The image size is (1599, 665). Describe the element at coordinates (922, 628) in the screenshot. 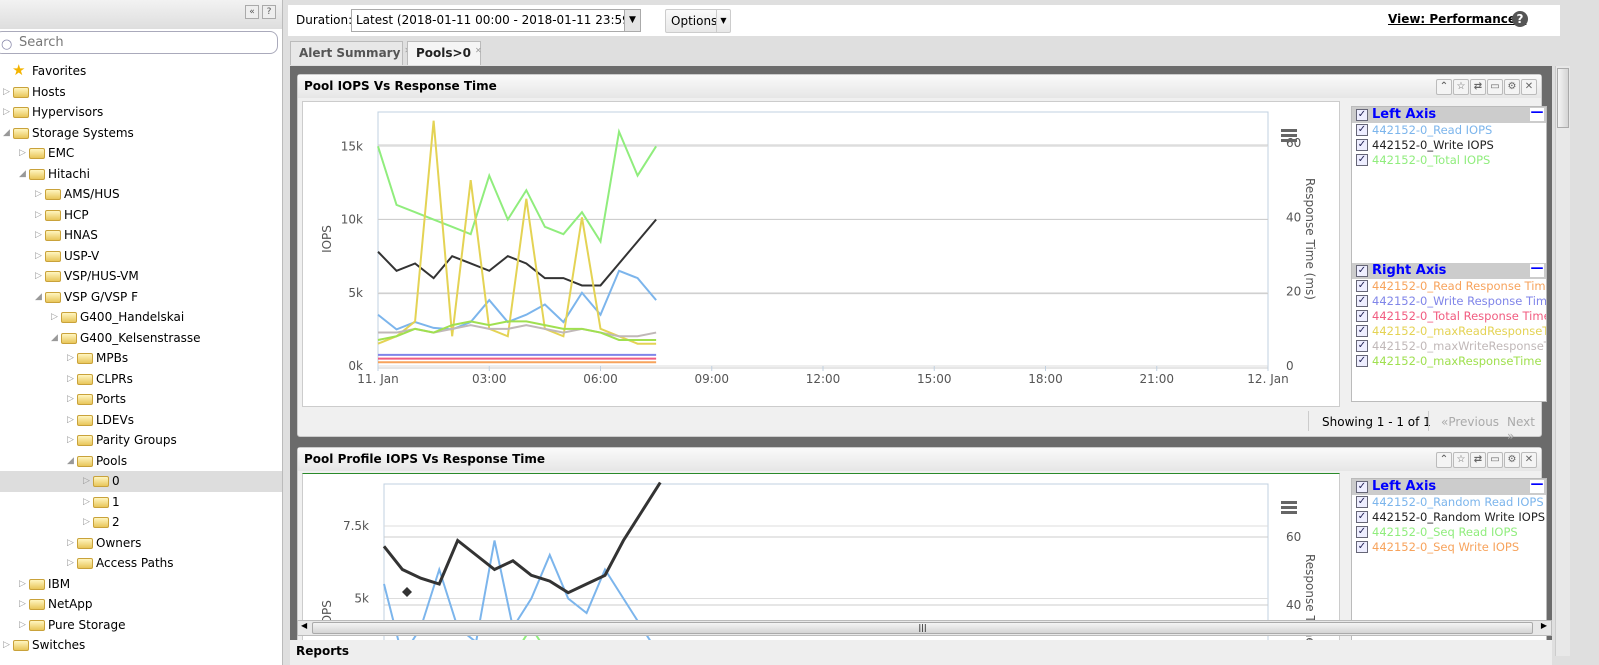

I see `scrollbar-thumb: |||` at that location.